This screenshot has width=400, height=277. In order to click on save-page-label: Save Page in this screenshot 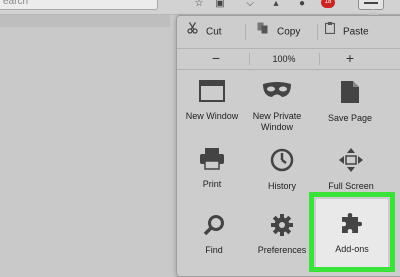, I will do `click(350, 118)`.